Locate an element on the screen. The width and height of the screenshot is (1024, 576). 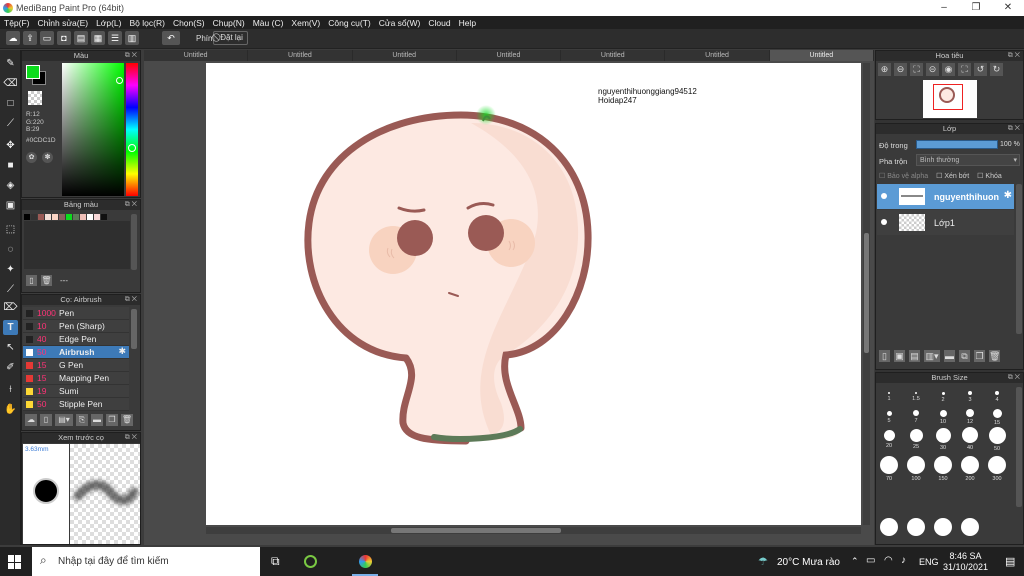
saturation-value-field is located at coordinates (93, 129).